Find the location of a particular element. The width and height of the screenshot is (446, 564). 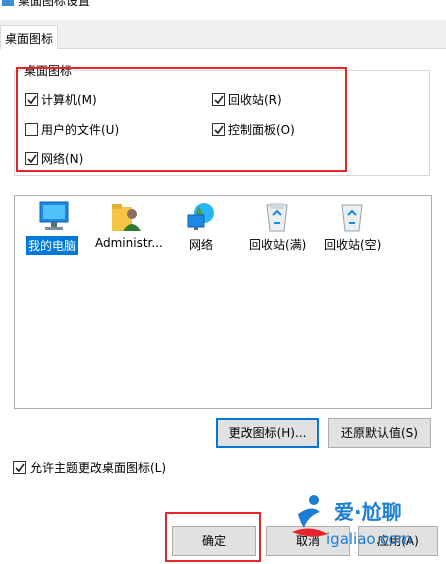

tab-desktop-icons: 桌面图标 is located at coordinates (29, 37).